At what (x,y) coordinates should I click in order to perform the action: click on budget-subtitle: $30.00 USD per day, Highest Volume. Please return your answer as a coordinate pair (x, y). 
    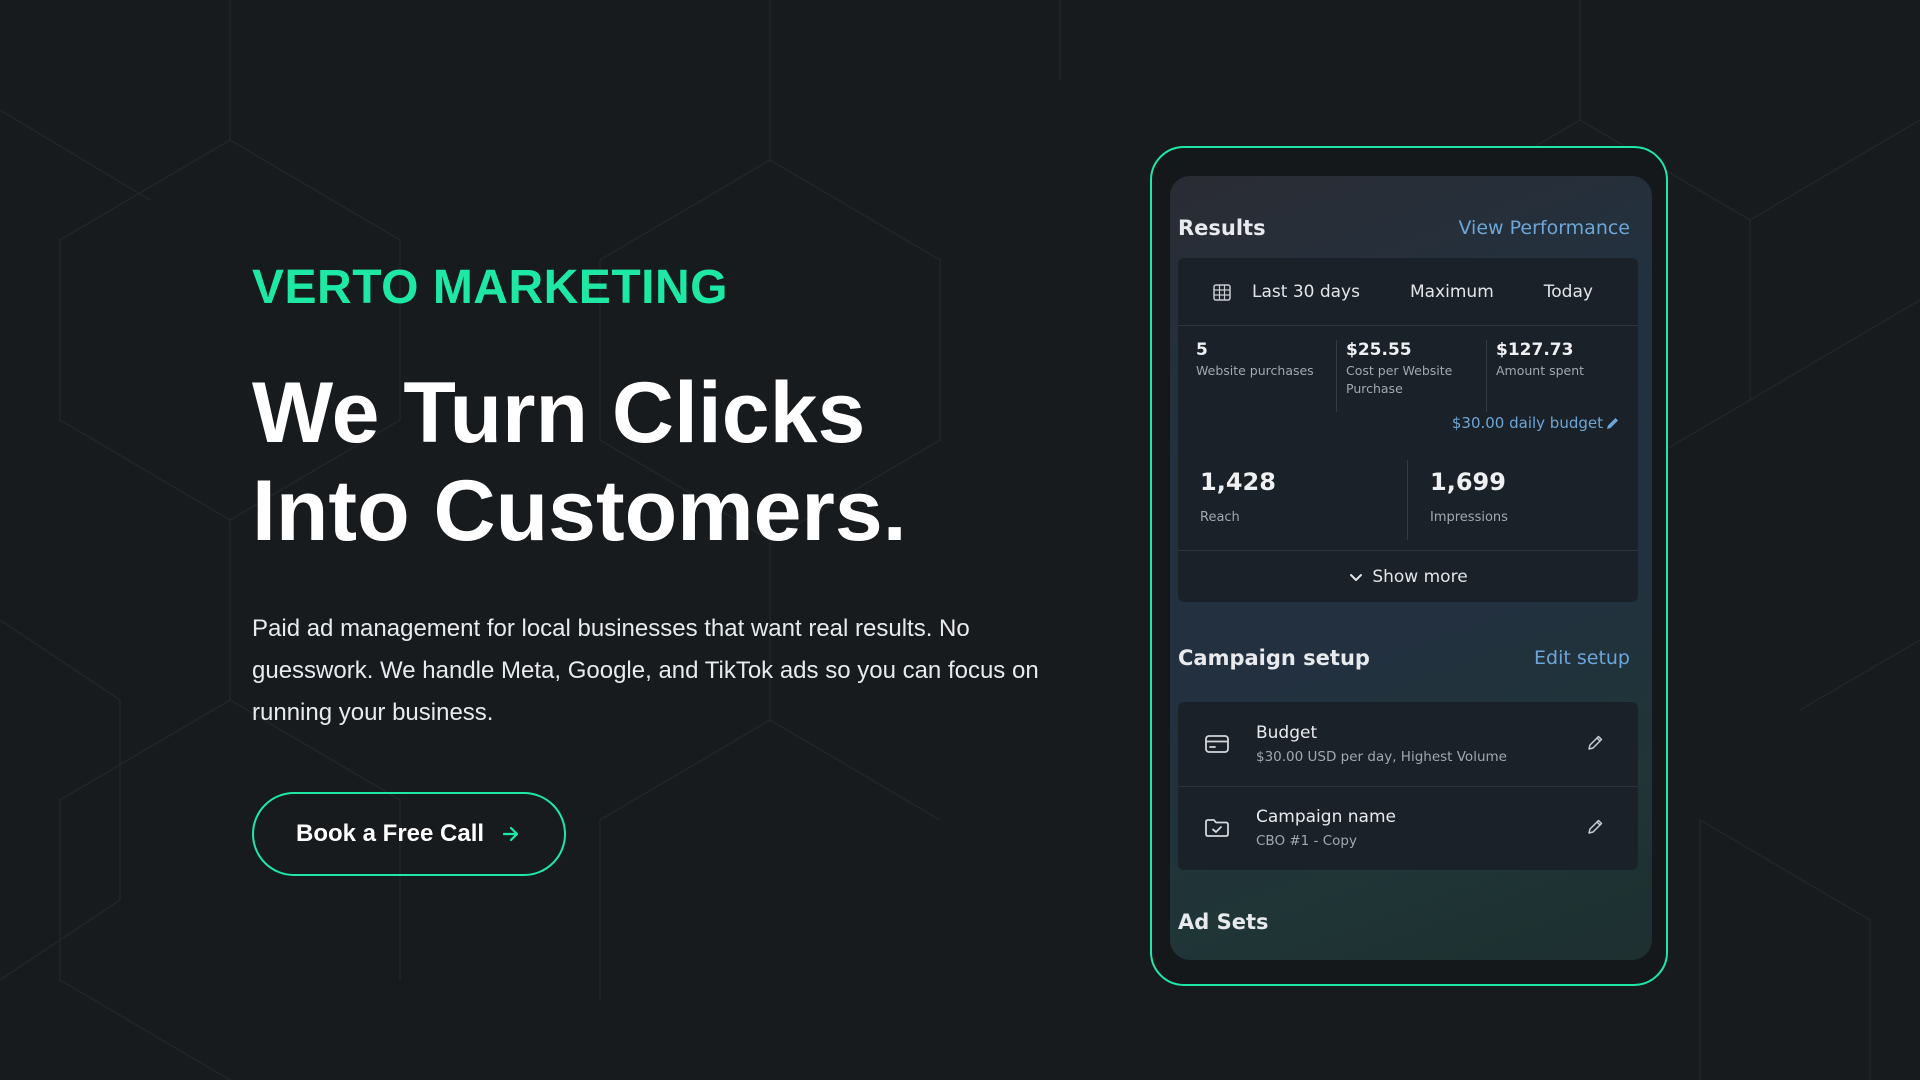
    Looking at the image, I should click on (1381, 757).